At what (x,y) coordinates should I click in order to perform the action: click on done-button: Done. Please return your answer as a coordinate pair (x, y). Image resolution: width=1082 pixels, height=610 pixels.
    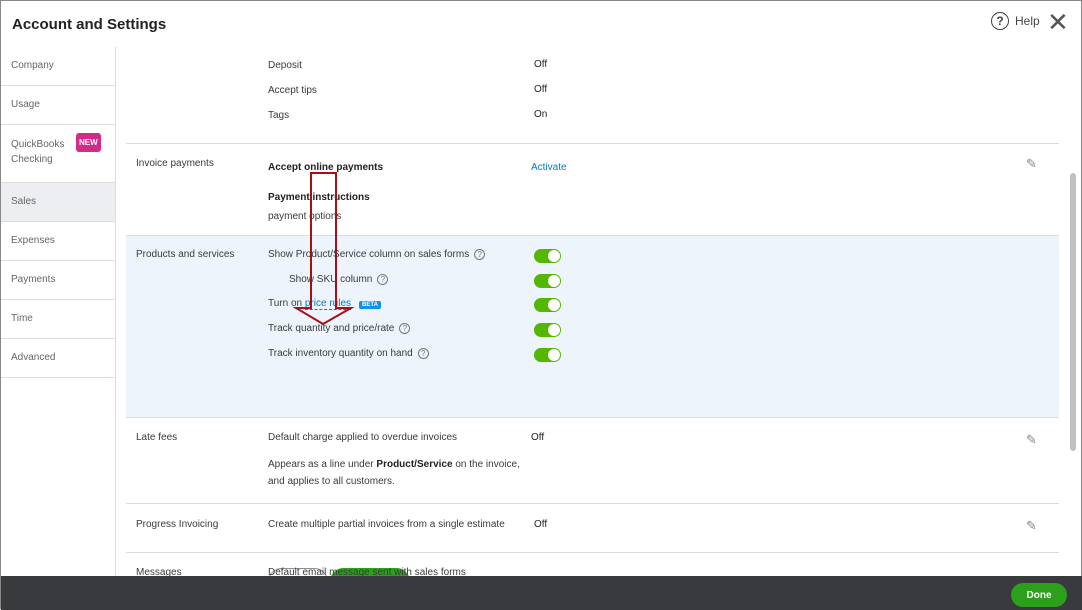
    Looking at the image, I should click on (1039, 595).